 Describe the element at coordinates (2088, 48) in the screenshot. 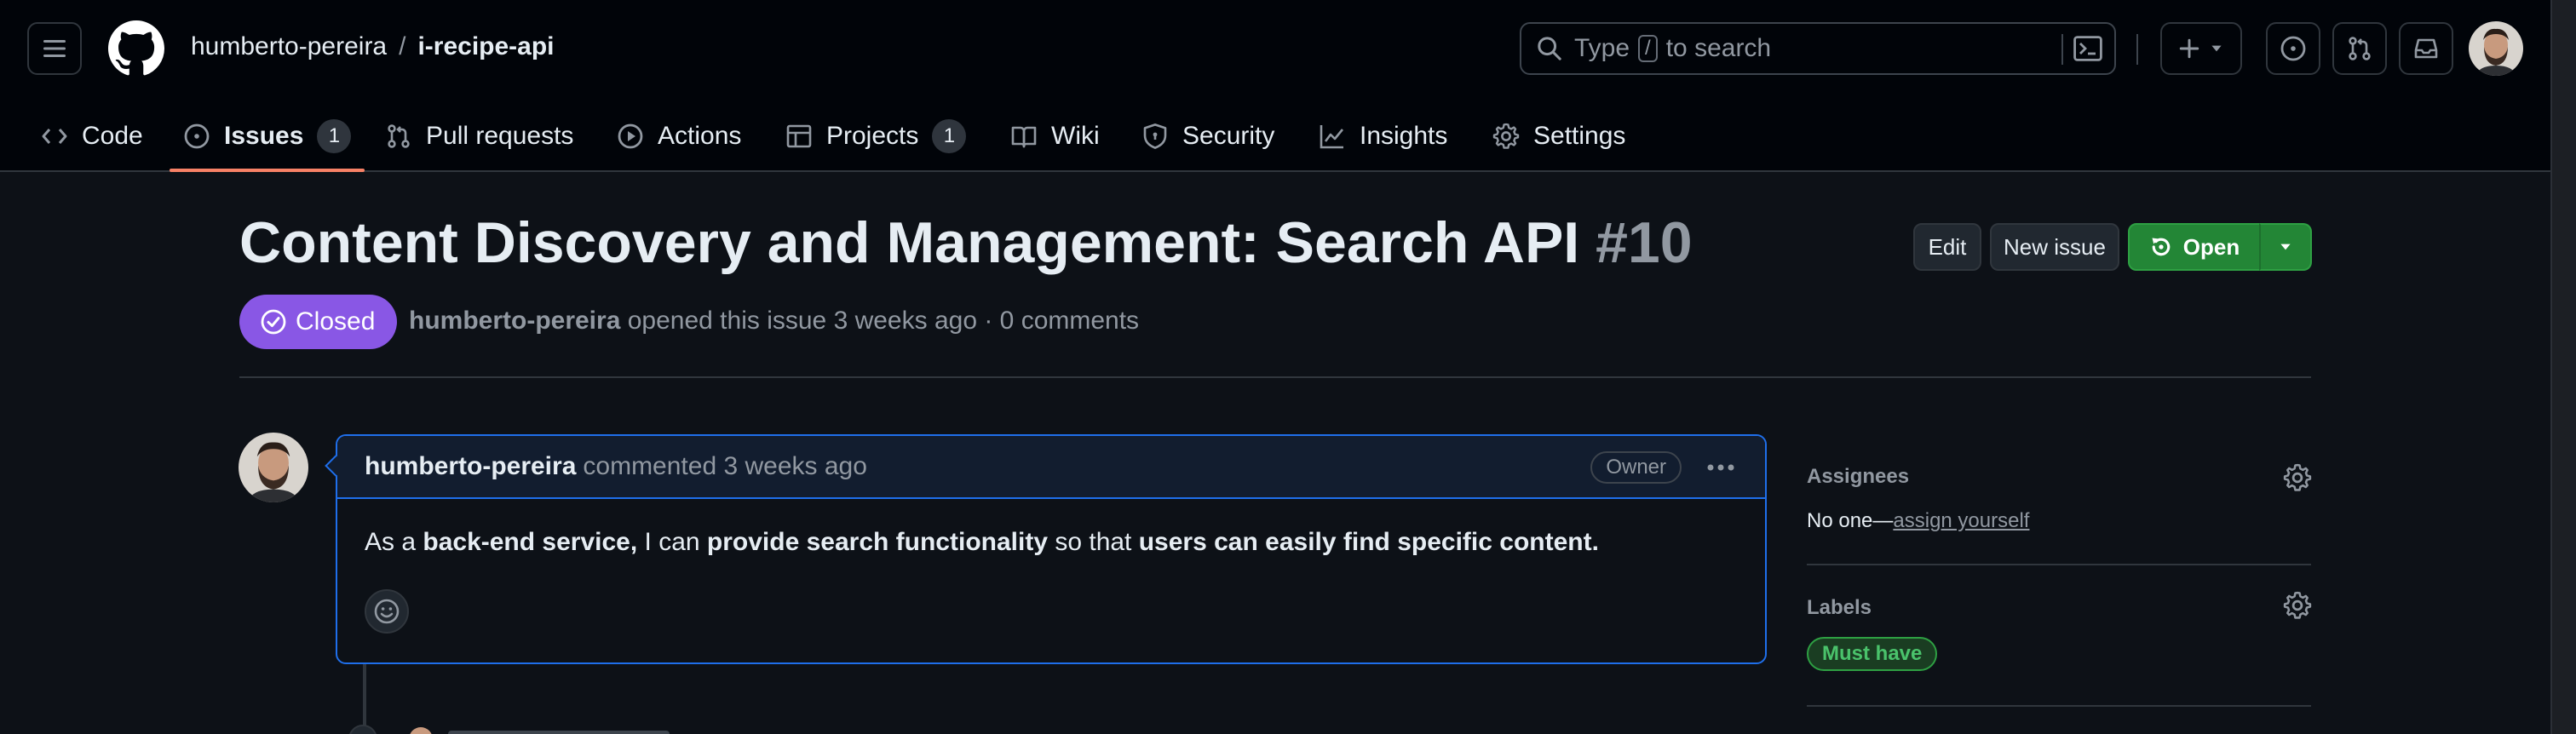

I see `command-palette-icon` at that location.